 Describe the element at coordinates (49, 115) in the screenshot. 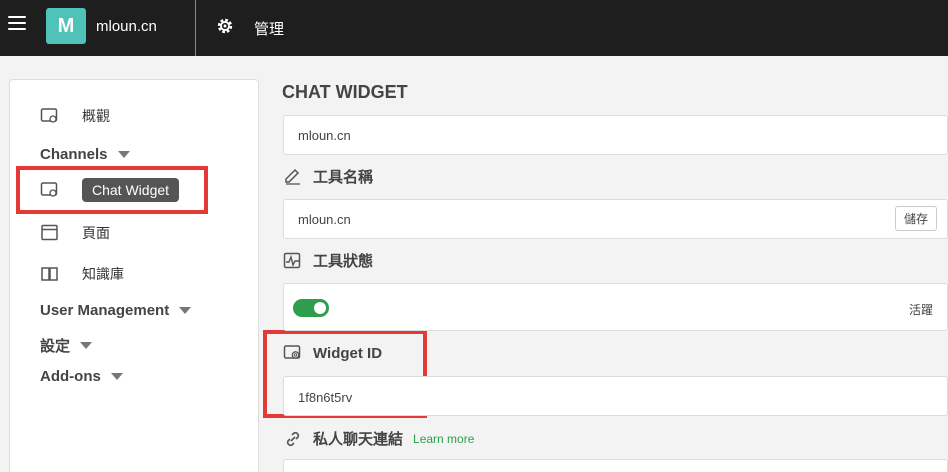

I see `dashboard-icon` at that location.